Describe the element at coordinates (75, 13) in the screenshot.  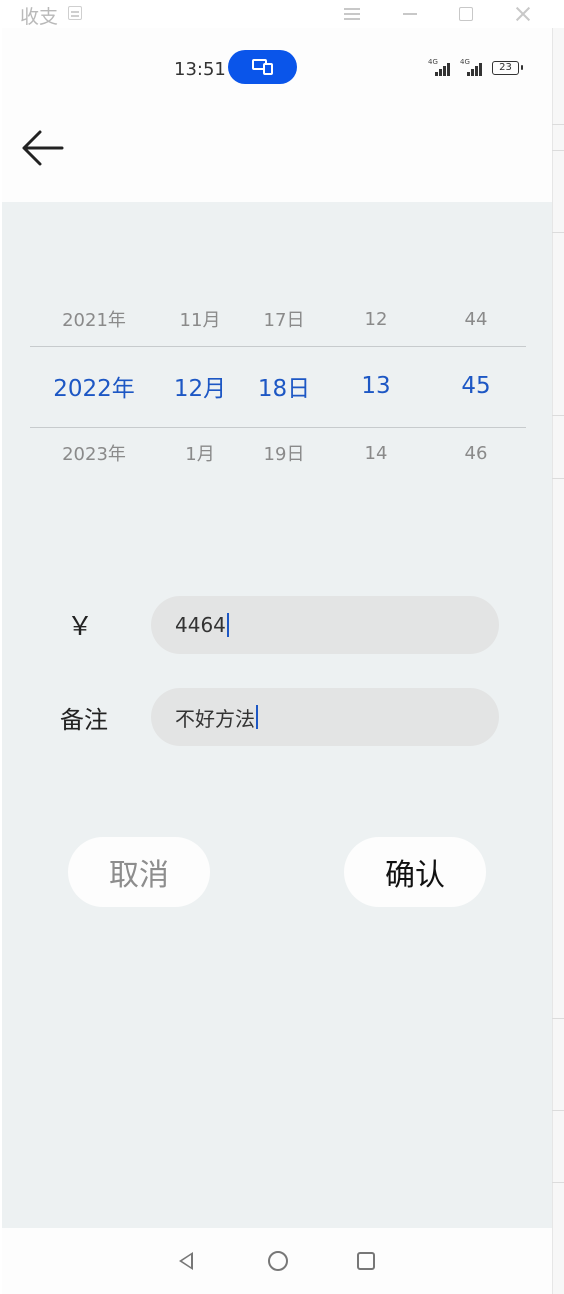
I see `window-app-icon` at that location.